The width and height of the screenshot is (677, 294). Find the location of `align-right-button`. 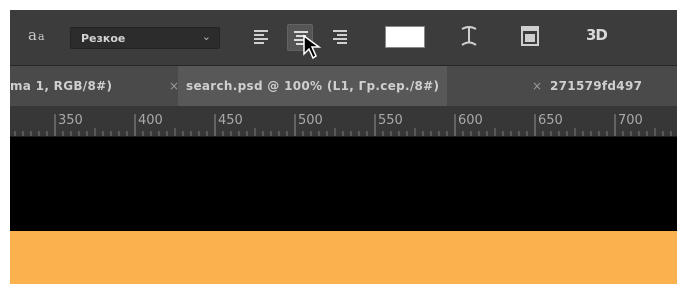

align-right-button is located at coordinates (340, 37).